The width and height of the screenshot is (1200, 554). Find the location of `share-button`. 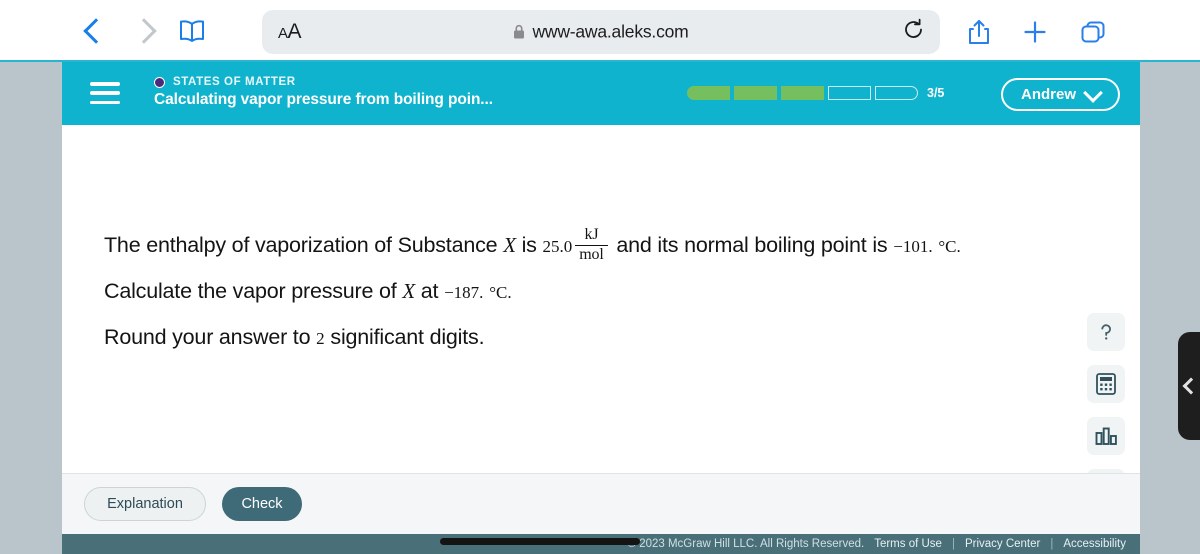

share-button is located at coordinates (979, 32).